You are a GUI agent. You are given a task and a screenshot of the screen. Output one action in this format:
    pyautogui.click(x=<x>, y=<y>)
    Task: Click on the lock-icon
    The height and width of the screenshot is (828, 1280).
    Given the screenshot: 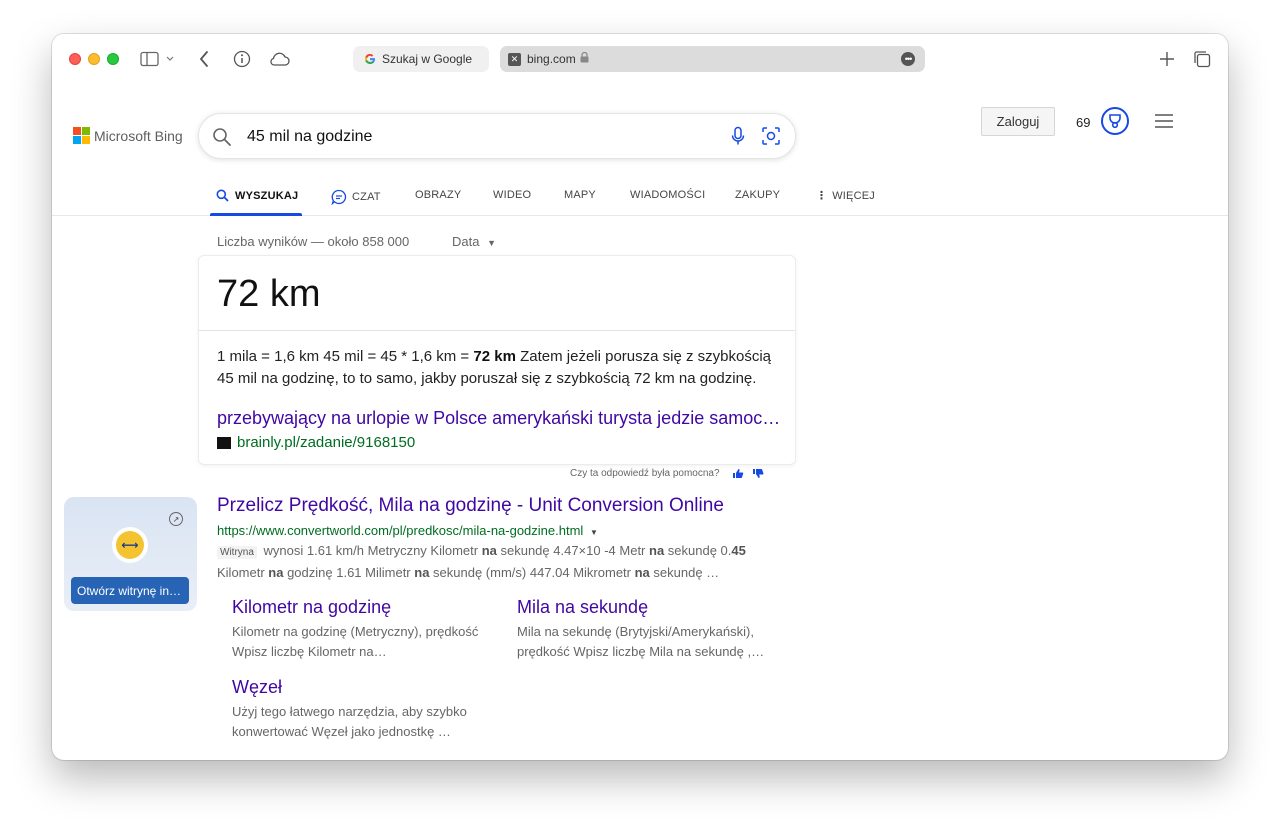 What is the action you would take?
    pyautogui.click(x=584, y=58)
    